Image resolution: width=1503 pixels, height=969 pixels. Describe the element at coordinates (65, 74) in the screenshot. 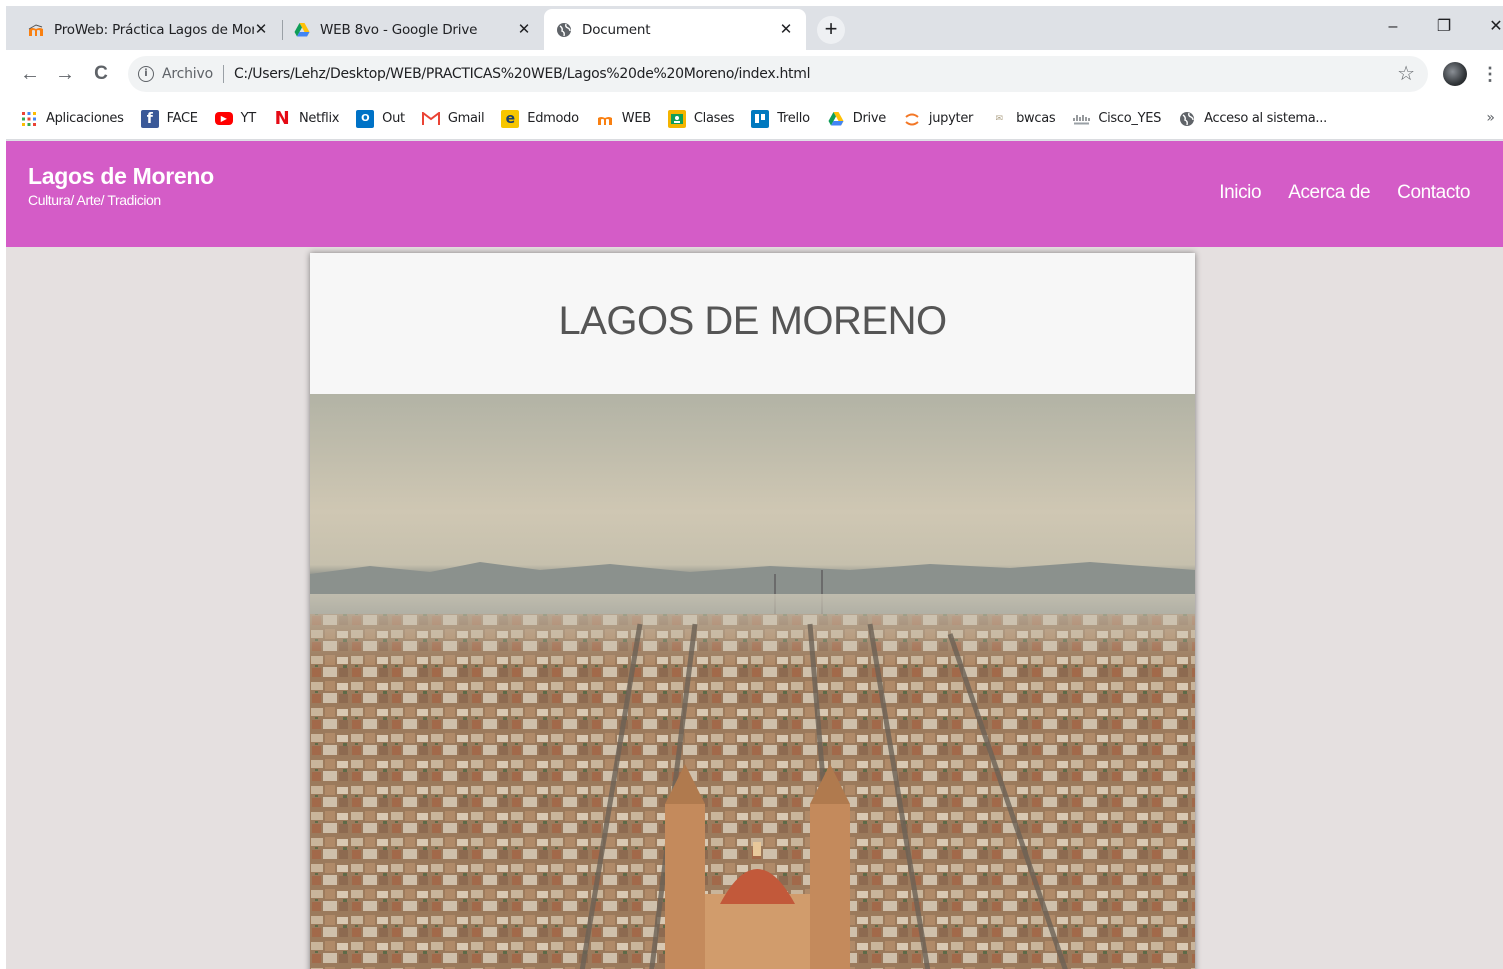

I see `forward-button: →` at that location.